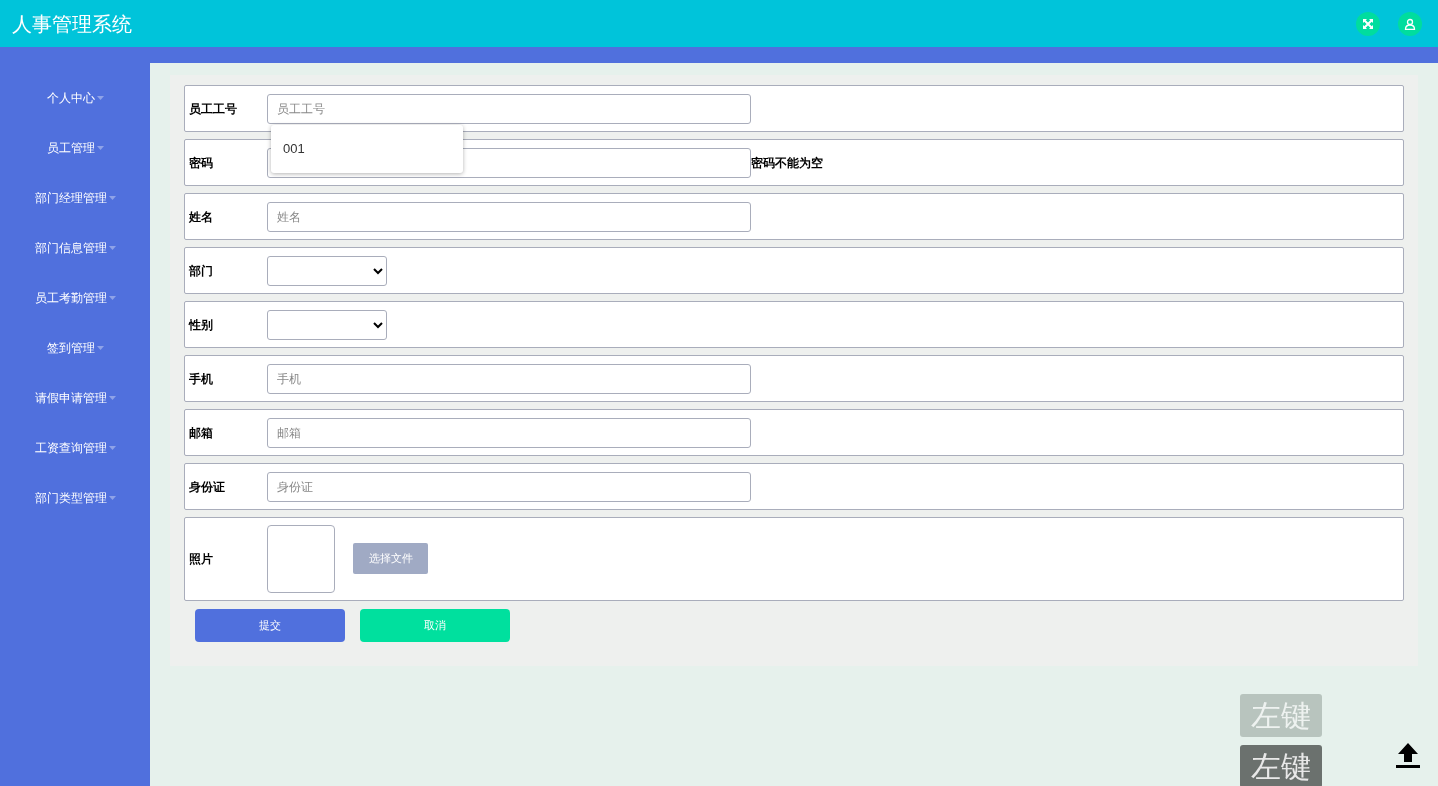  I want to click on field-label: 姓名, so click(201, 217).